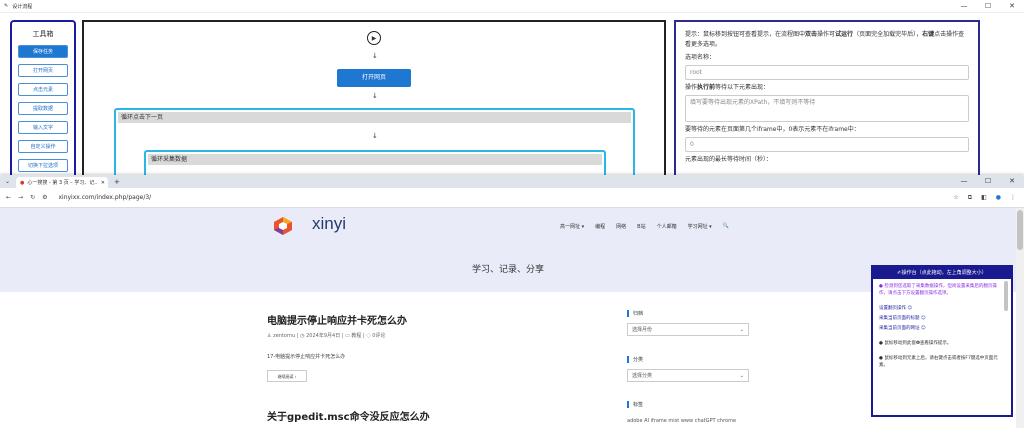 The width and height of the screenshot is (1024, 428). What do you see at coordinates (43, 127) in the screenshot?
I see `input-text-button: 输入文字` at bounding box center [43, 127].